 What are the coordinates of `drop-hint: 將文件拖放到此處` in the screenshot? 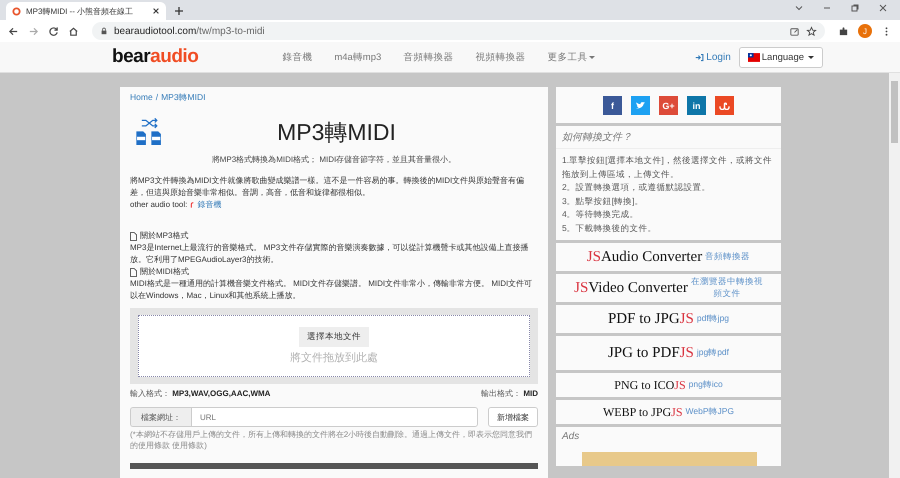 It's located at (334, 357).